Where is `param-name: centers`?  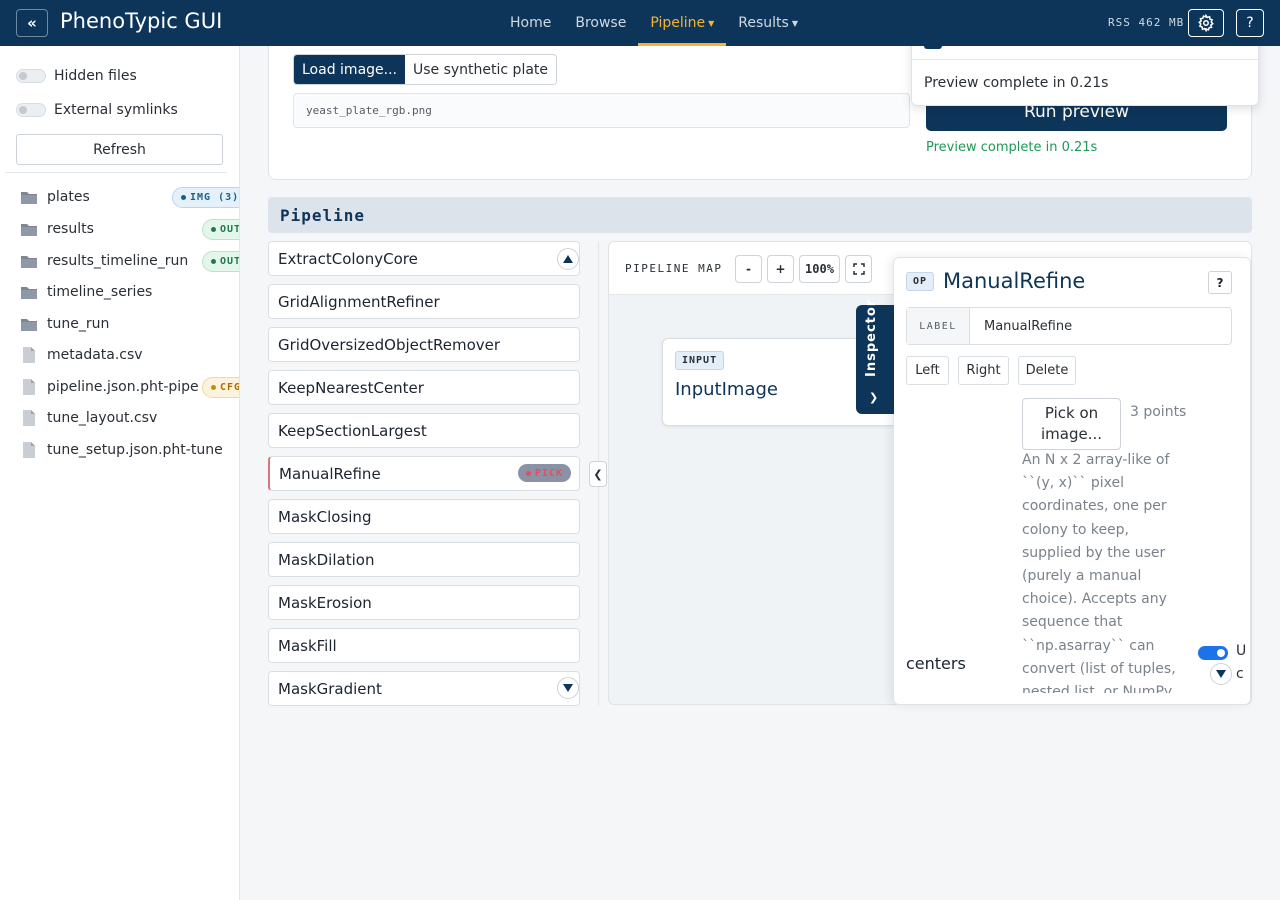 param-name: centers is located at coordinates (936, 663).